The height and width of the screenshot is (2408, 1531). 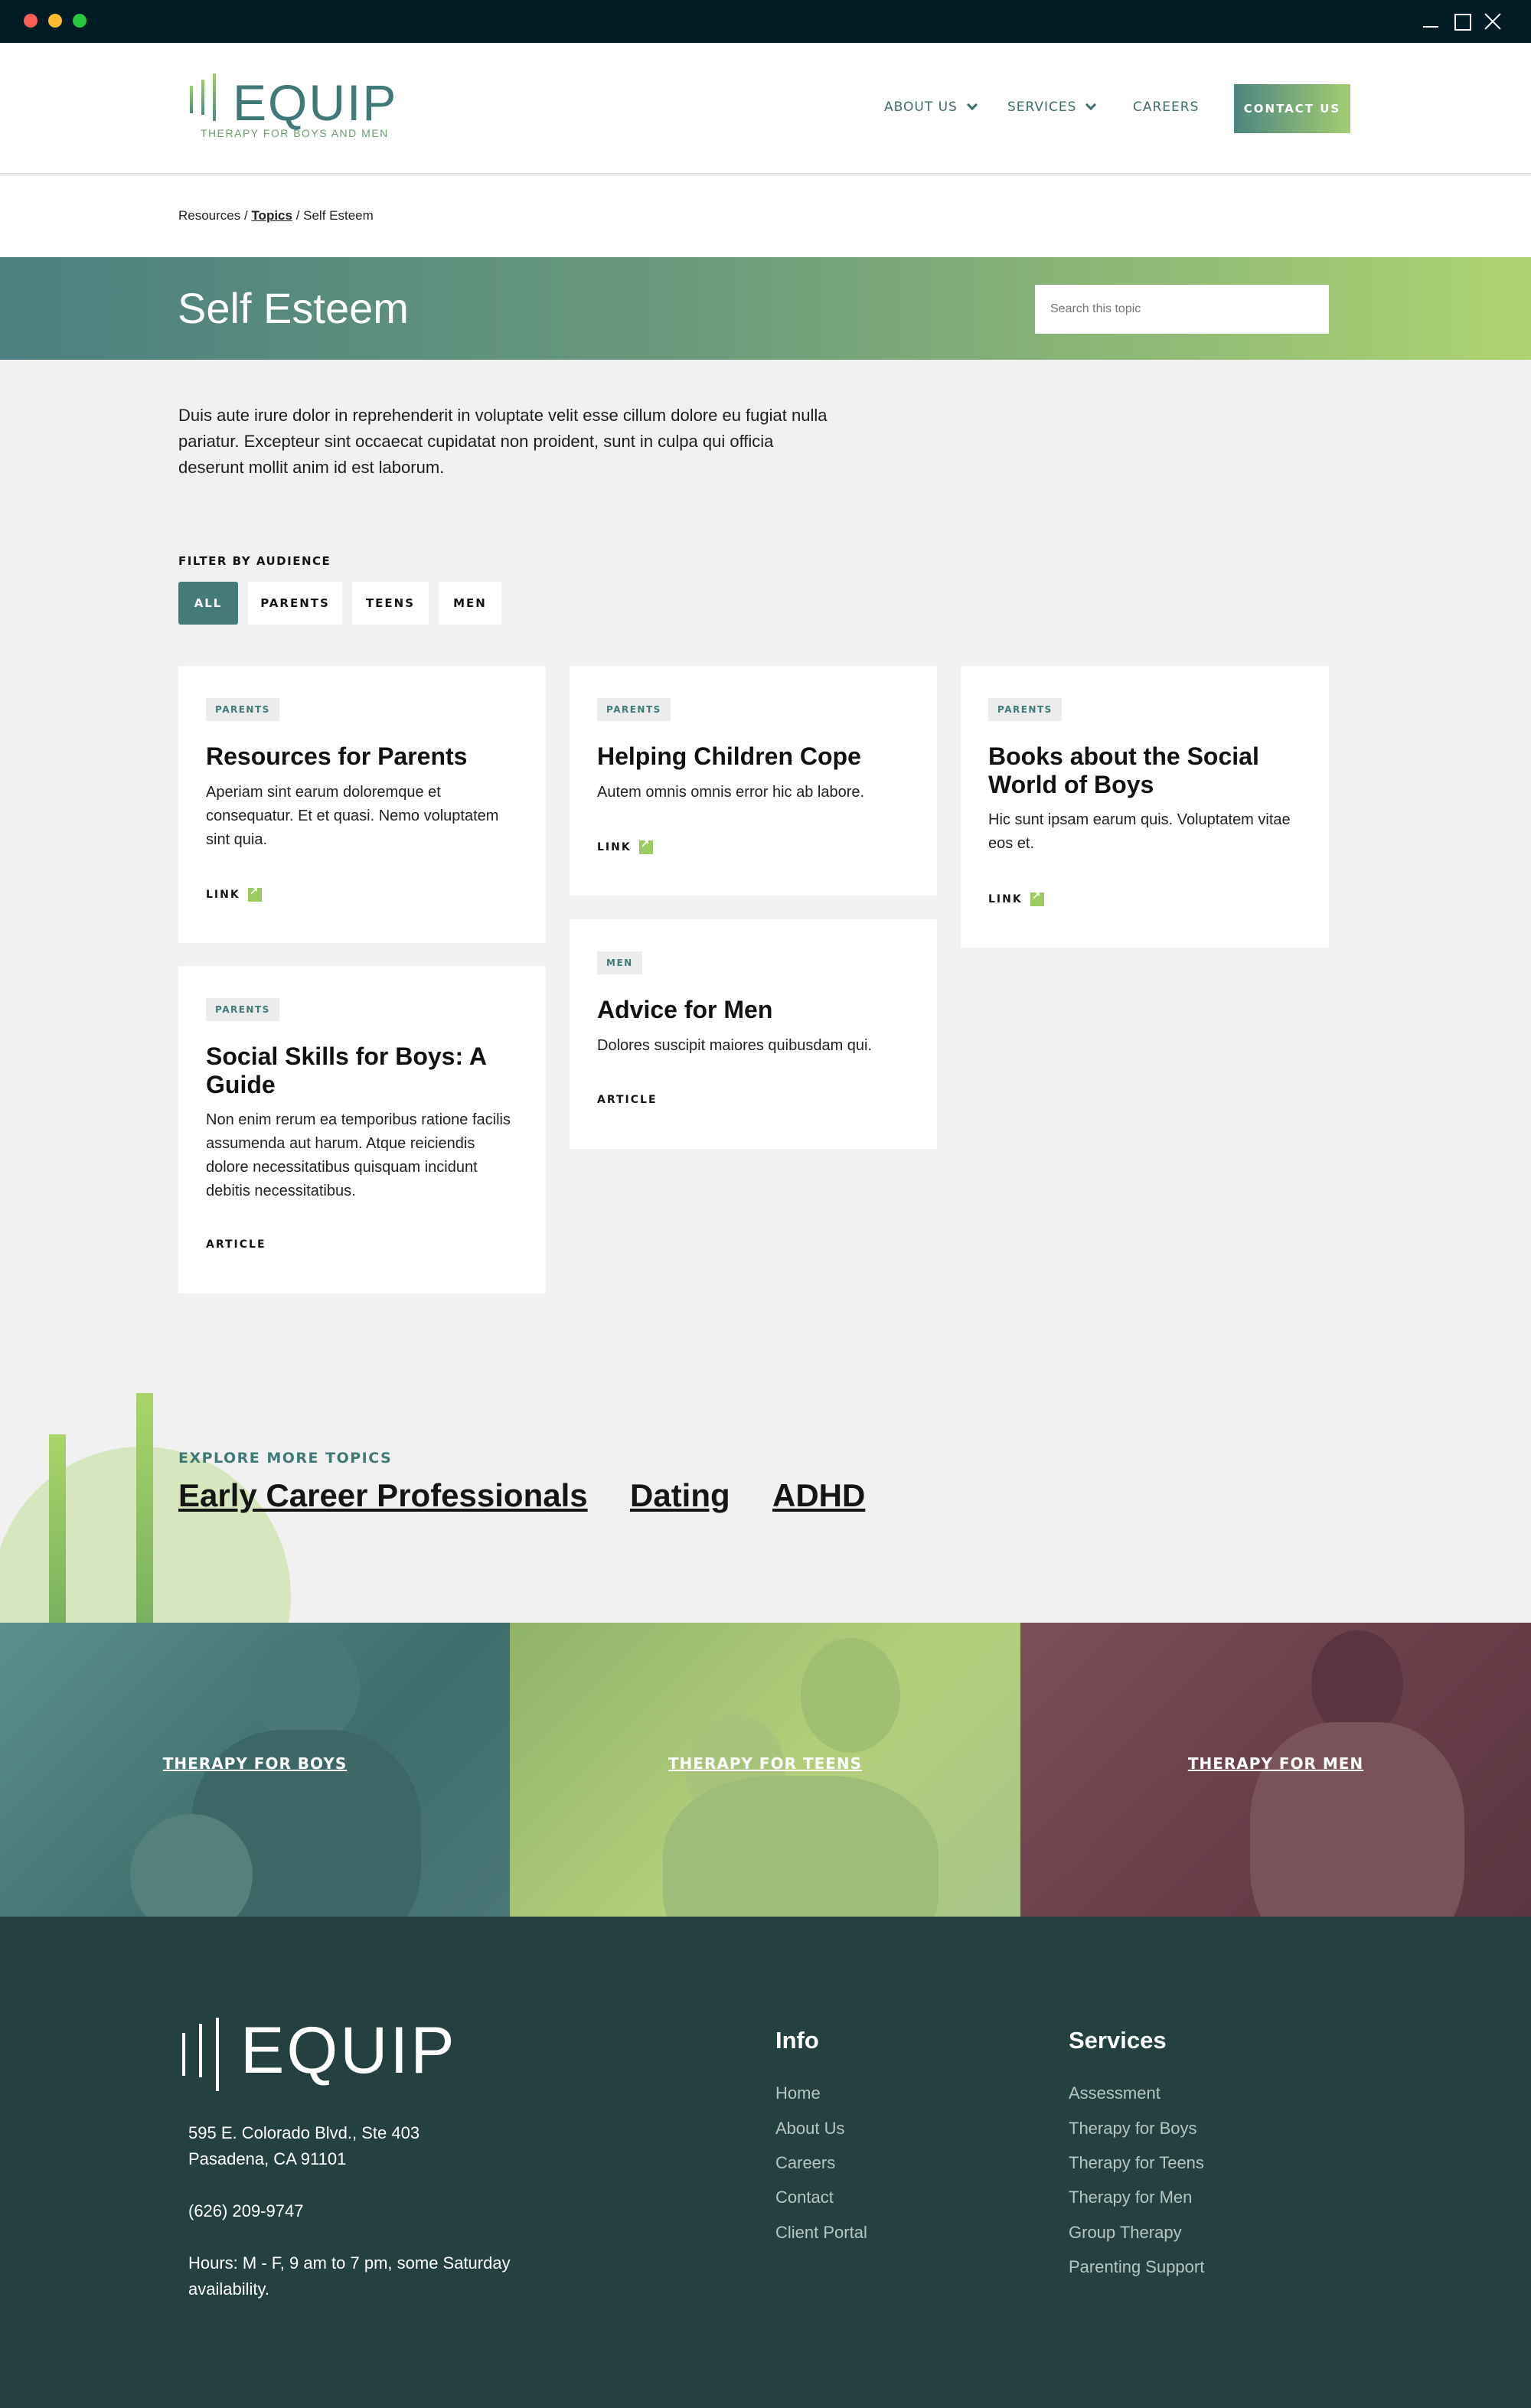 What do you see at coordinates (208, 603) in the screenshot?
I see `filter-chip-all: ALL` at bounding box center [208, 603].